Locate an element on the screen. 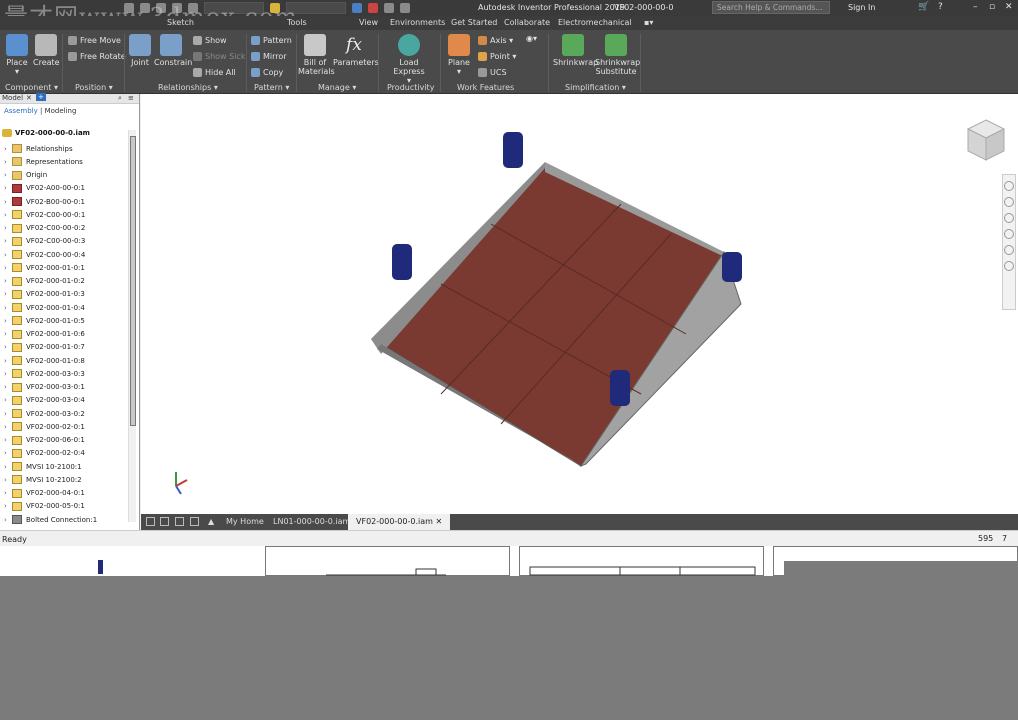 This screenshot has height=720, width=1018. tree-item: › VF02-000-01-0:7 is located at coordinates (44, 347).